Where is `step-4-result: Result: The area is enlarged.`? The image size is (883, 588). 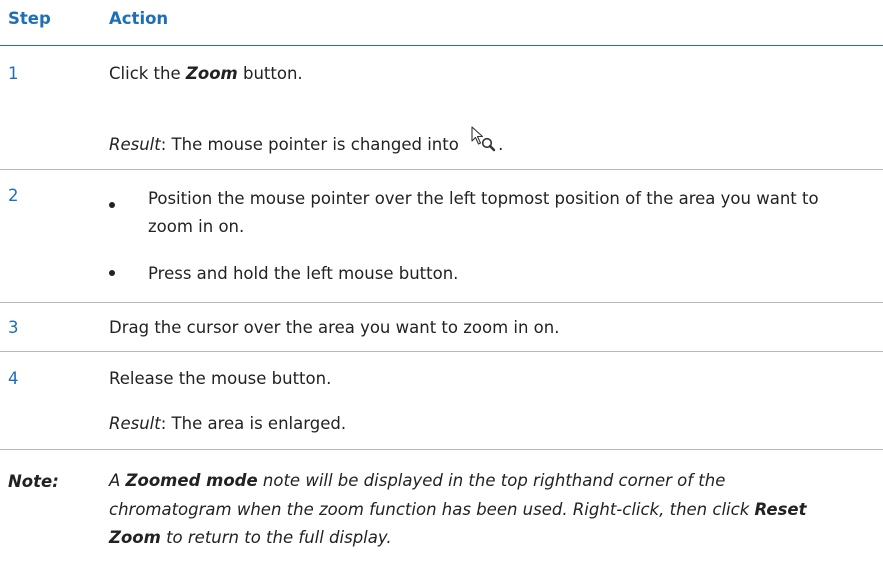 step-4-result: Result: The area is enlarged. is located at coordinates (227, 423).